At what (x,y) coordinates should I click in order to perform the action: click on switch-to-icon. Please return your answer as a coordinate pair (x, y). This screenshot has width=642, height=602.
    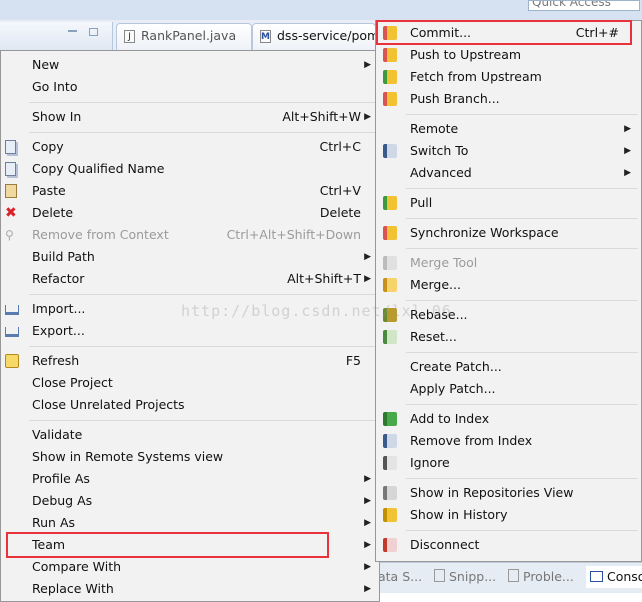
    Looking at the image, I should click on (390, 151).